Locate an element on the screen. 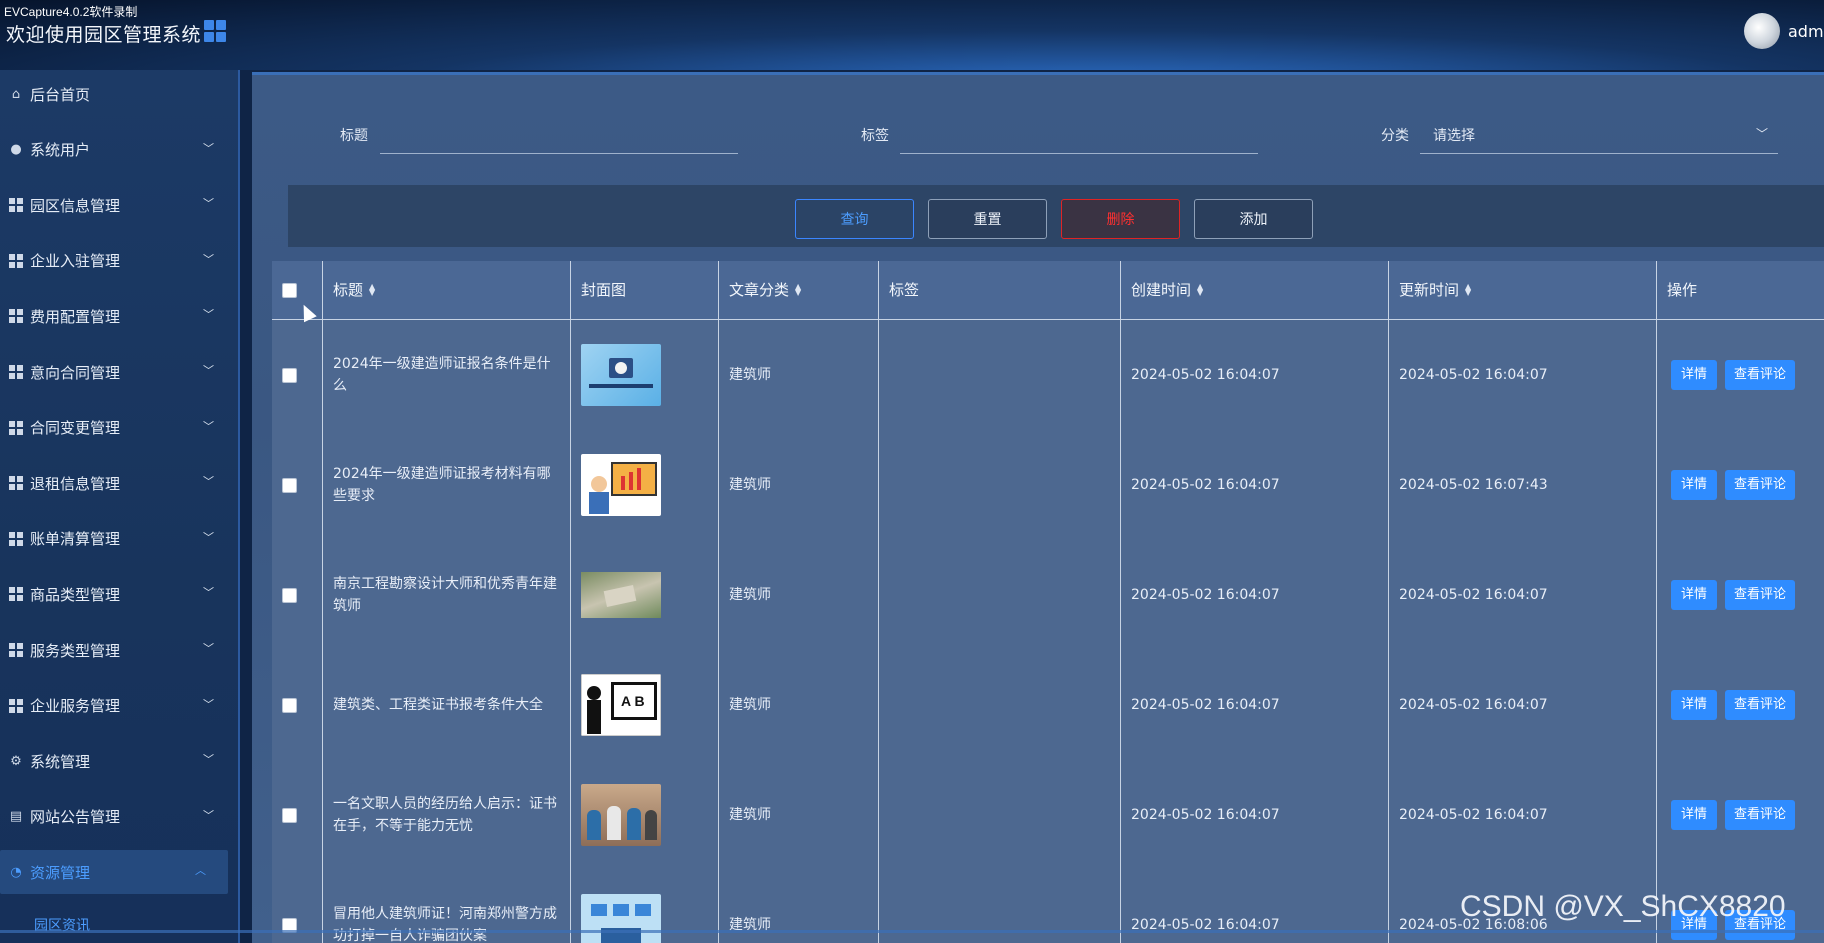 Image resolution: width=1824 pixels, height=943 pixels. row-title: 南京工程勘察设计大师和优秀青年建筑师 is located at coordinates (446, 595).